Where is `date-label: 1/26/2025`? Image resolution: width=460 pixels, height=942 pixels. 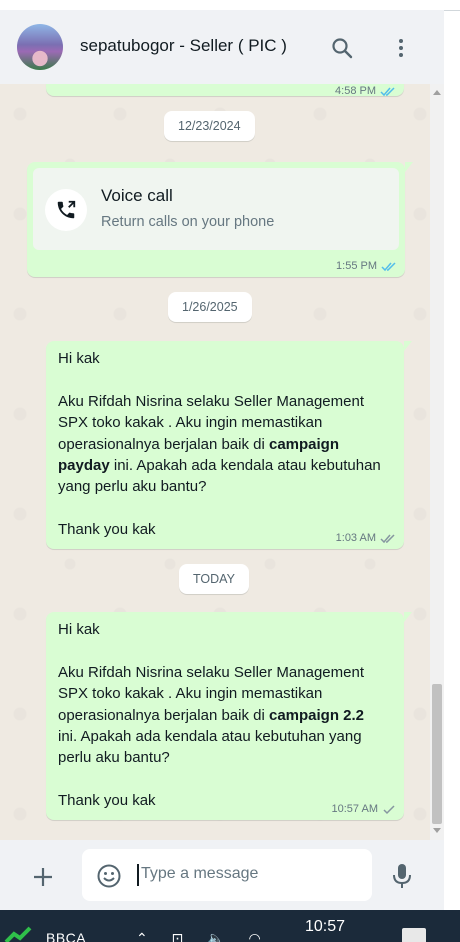
date-label: 1/26/2025 is located at coordinates (210, 307).